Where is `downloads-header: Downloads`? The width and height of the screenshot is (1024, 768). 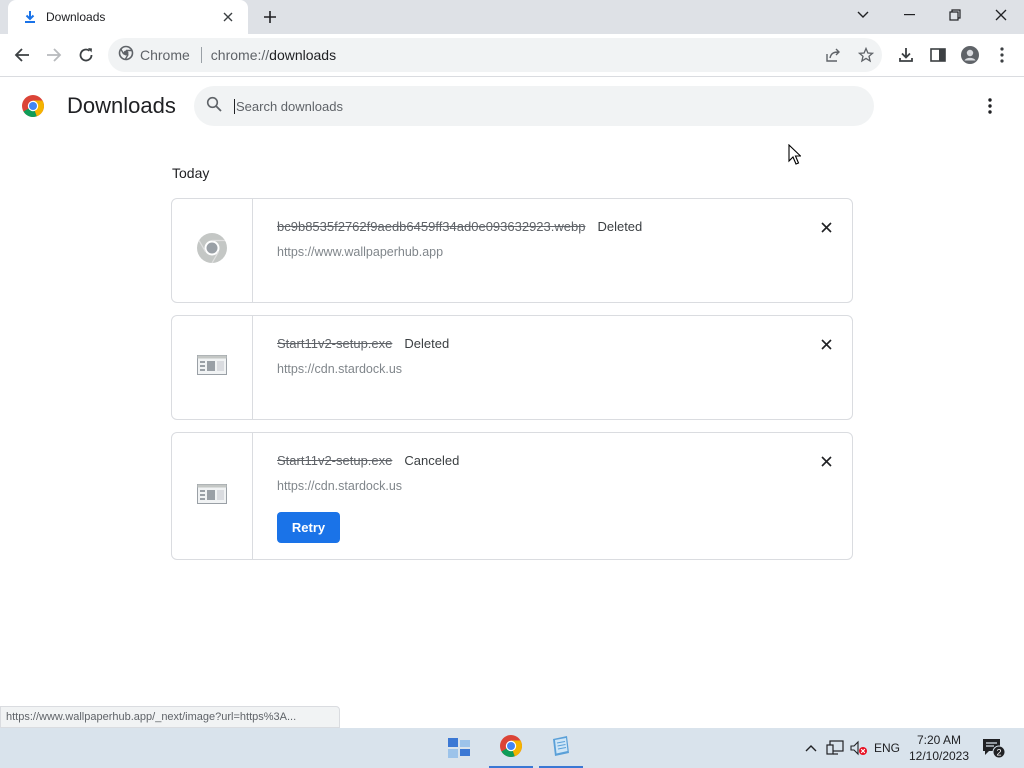
downloads-header: Downloads is located at coordinates (512, 106).